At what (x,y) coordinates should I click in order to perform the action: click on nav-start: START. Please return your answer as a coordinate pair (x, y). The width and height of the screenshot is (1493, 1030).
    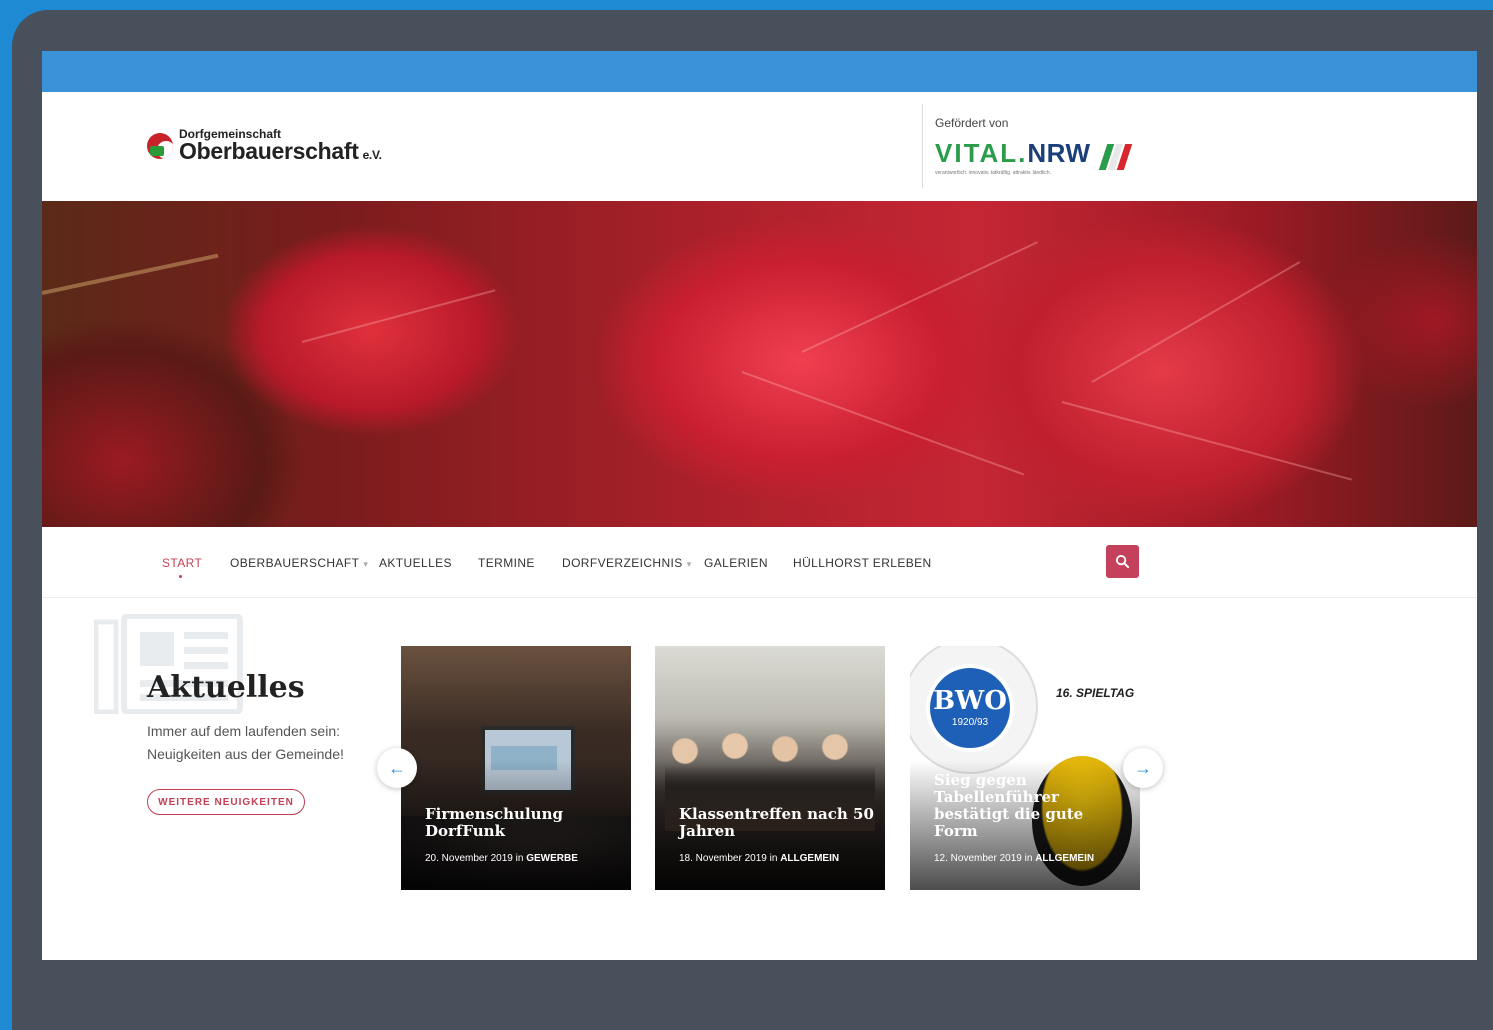
    Looking at the image, I should click on (182, 563).